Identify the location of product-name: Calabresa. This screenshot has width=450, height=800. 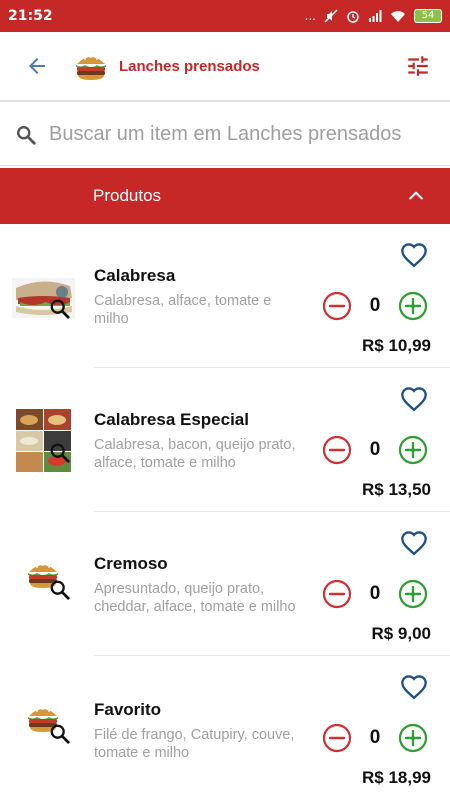
(135, 275).